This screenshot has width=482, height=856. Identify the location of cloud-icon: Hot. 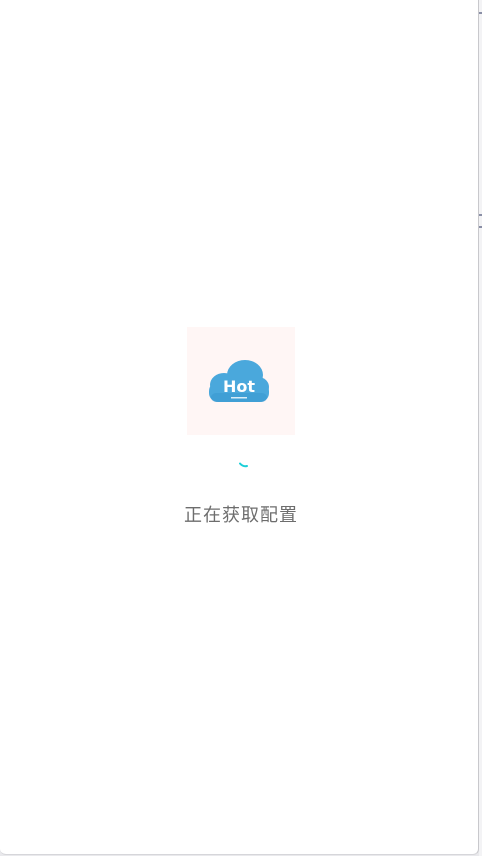
(239, 381).